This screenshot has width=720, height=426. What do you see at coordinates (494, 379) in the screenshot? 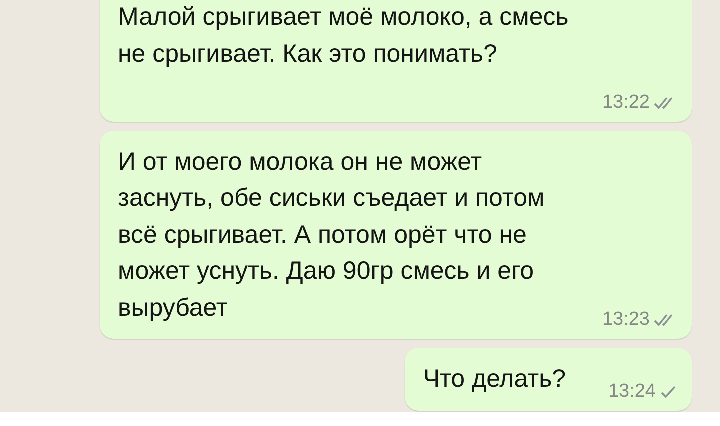
I see `message-text: Что делать?` at bounding box center [494, 379].